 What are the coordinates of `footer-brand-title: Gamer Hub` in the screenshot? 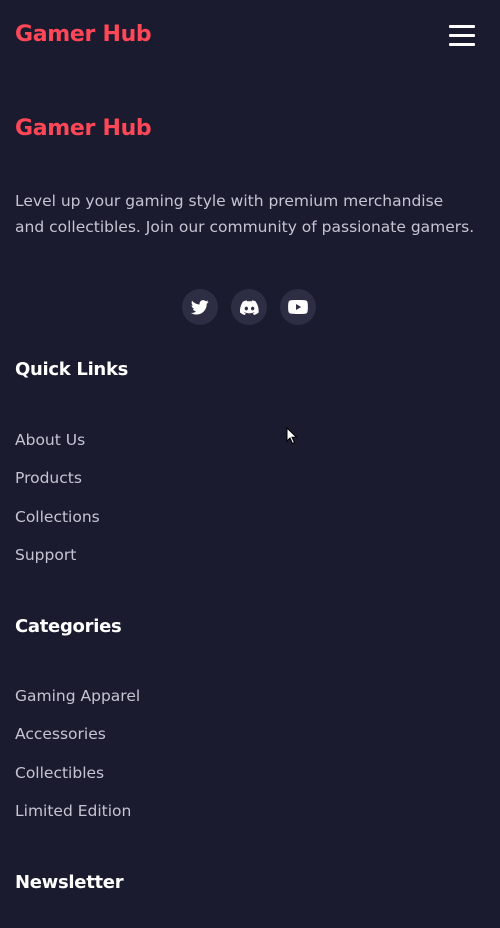 It's located at (83, 128).